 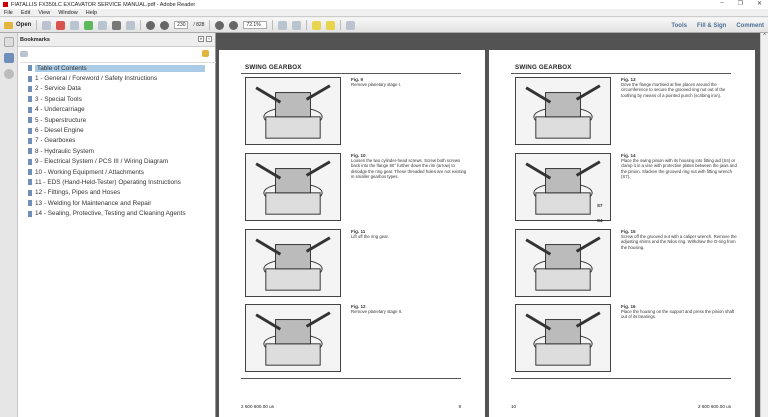 What do you see at coordinates (181, 25) in the screenshot?
I see `page-number-input: 230` at bounding box center [181, 25].